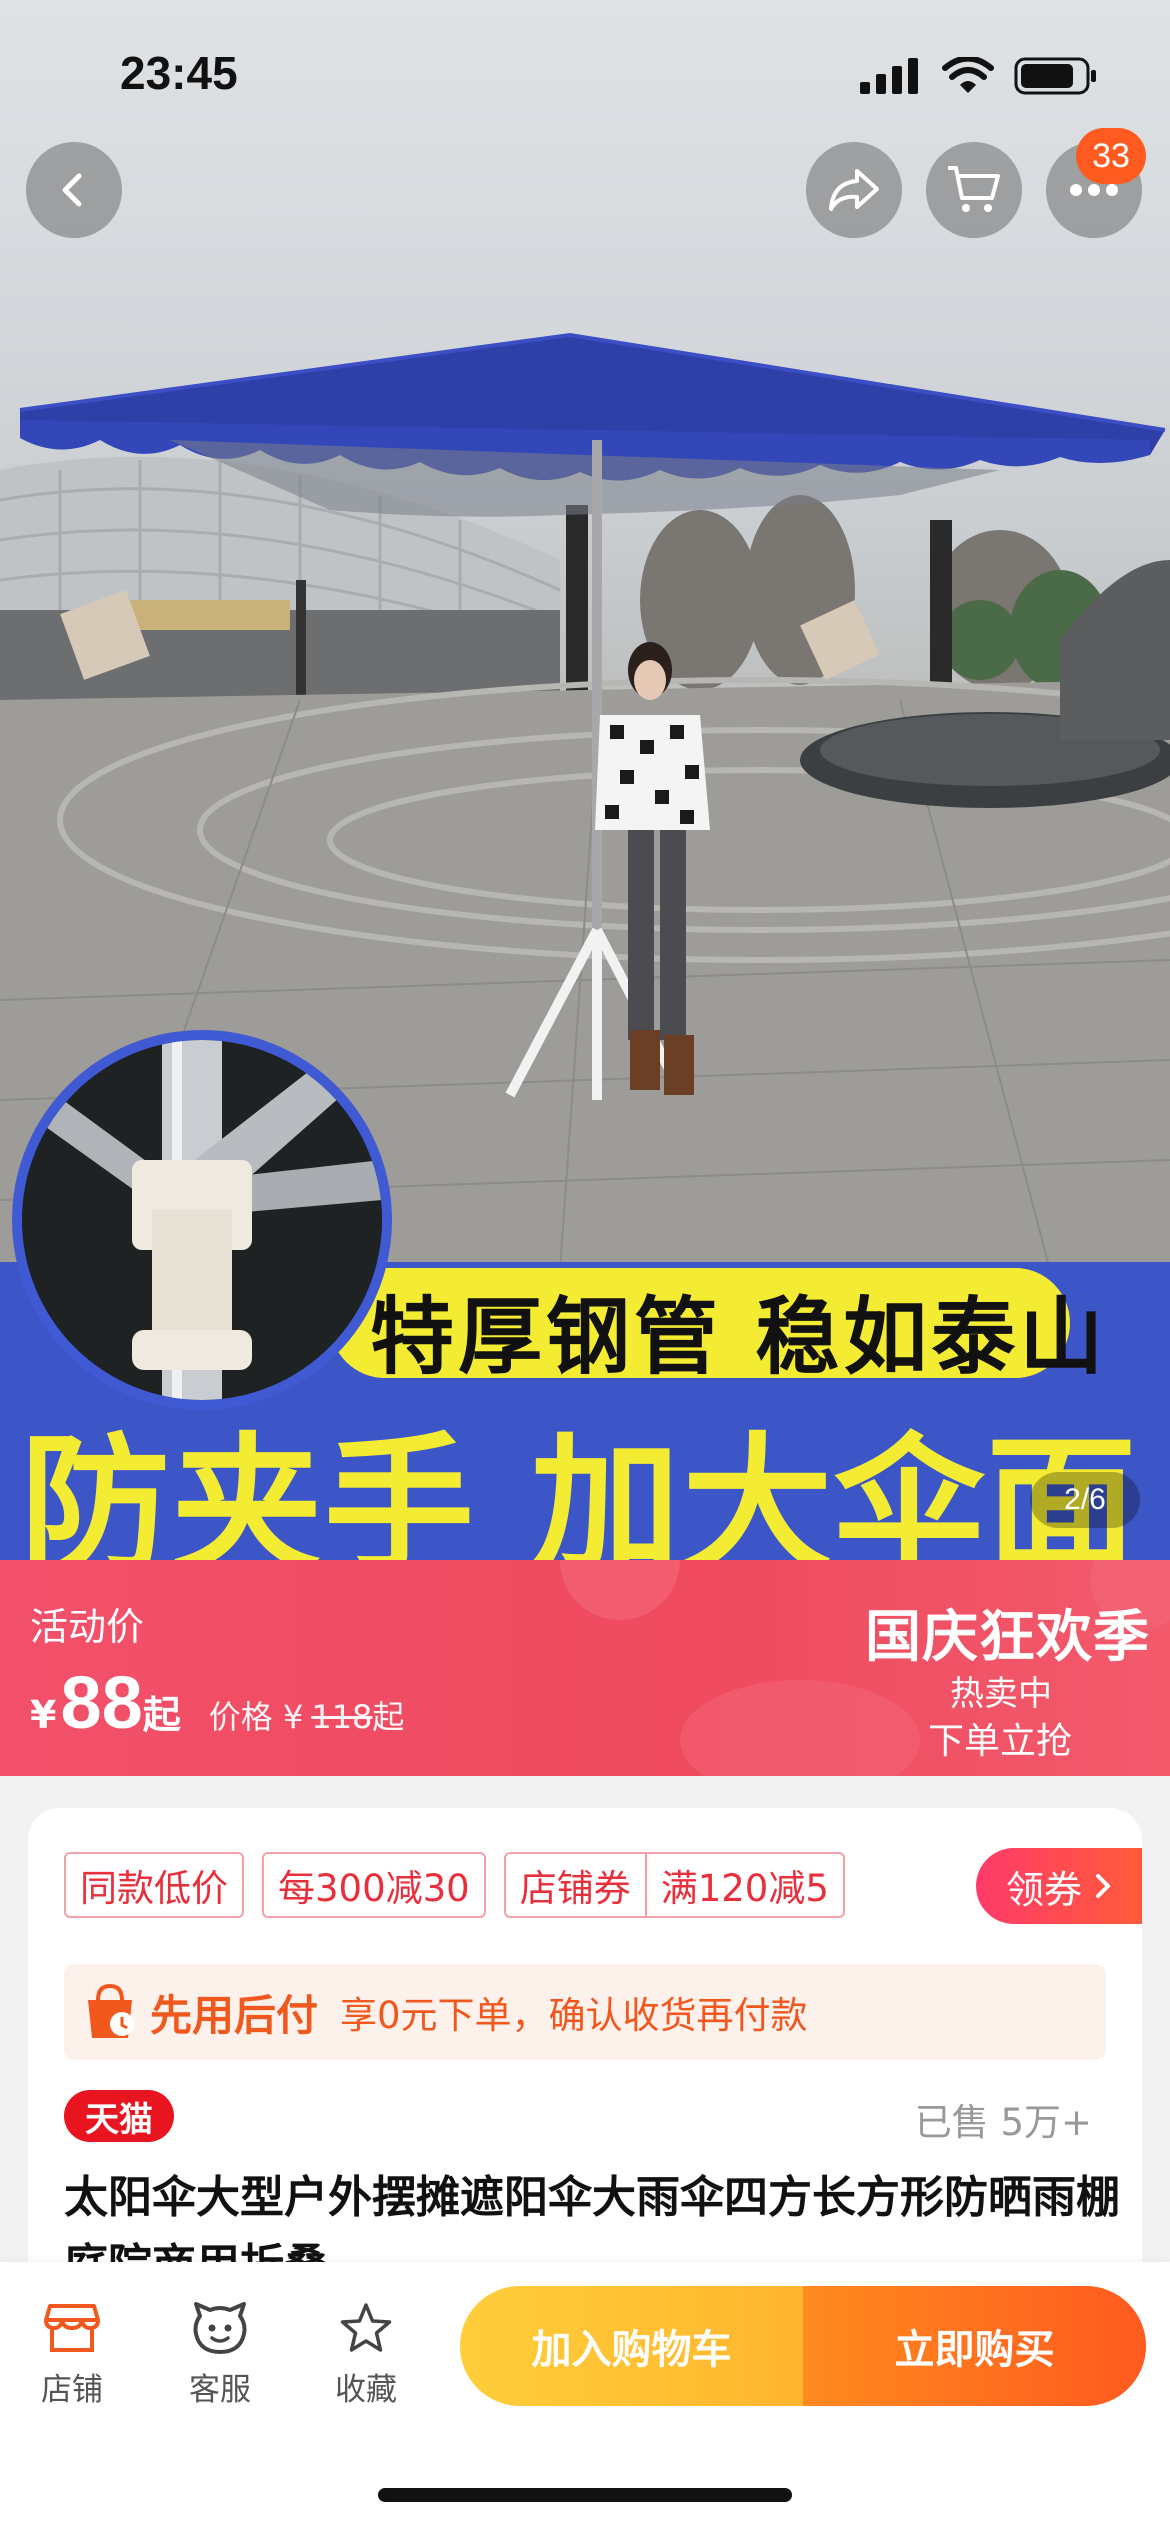 The image size is (1170, 2532). What do you see at coordinates (342, 1717) in the screenshot?
I see `original-price: 118` at bounding box center [342, 1717].